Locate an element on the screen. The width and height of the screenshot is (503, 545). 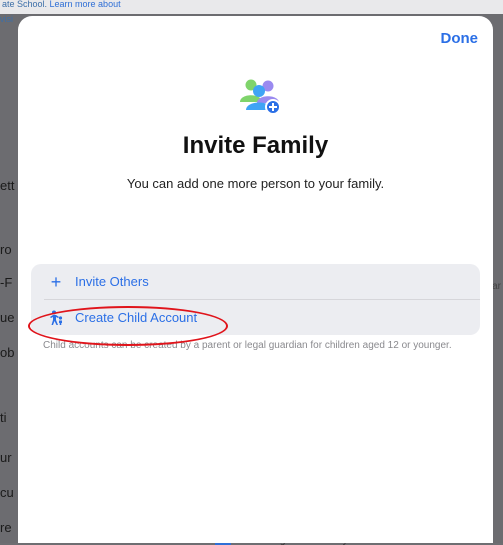
invite-others-label: Invite Others is located at coordinates (112, 281).